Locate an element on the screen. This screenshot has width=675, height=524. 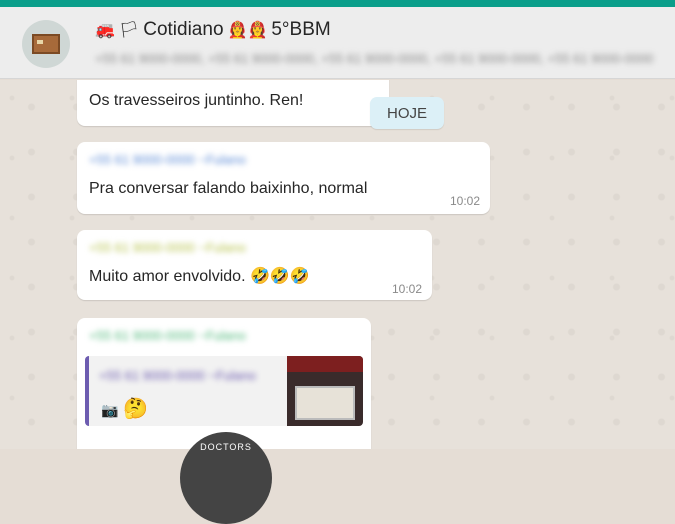
thinking-face-icon: 🤔 is located at coordinates (135, 409).